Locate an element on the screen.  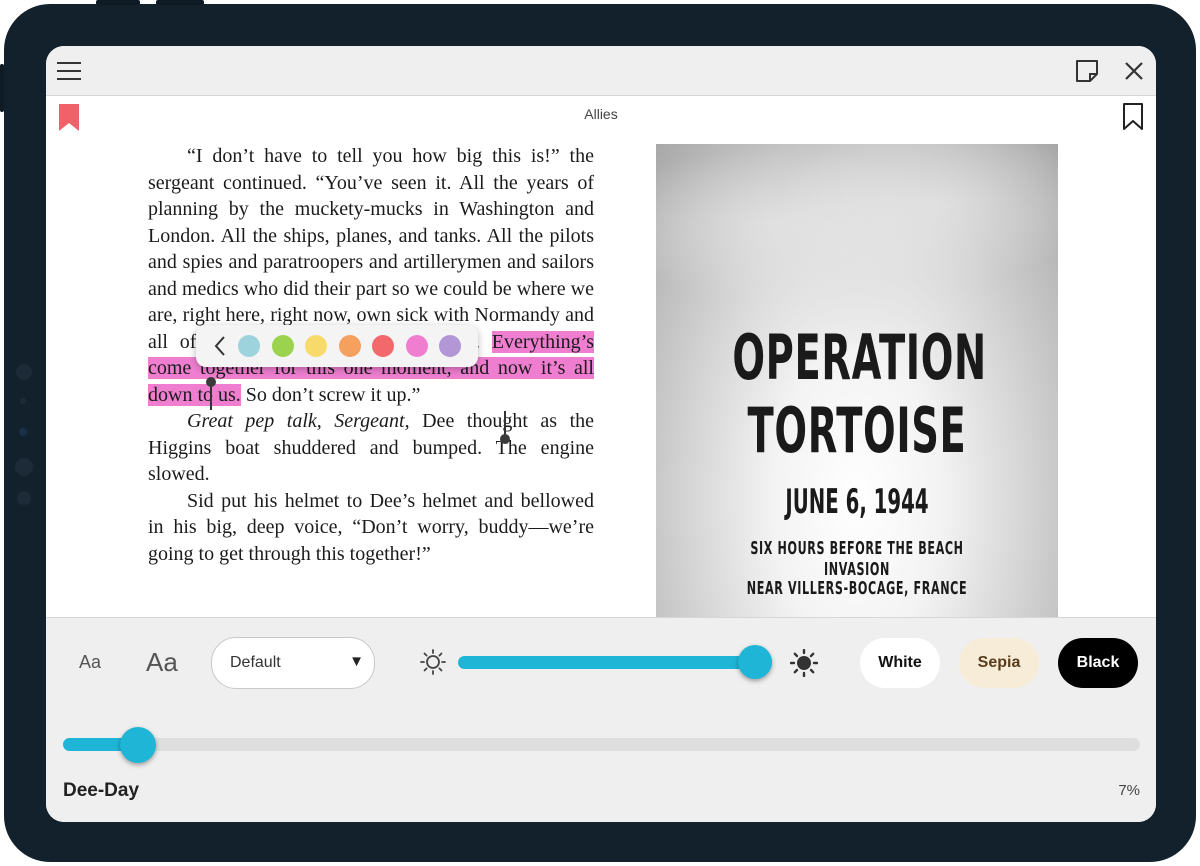
color-swatch-pink is located at coordinates (416, 346).